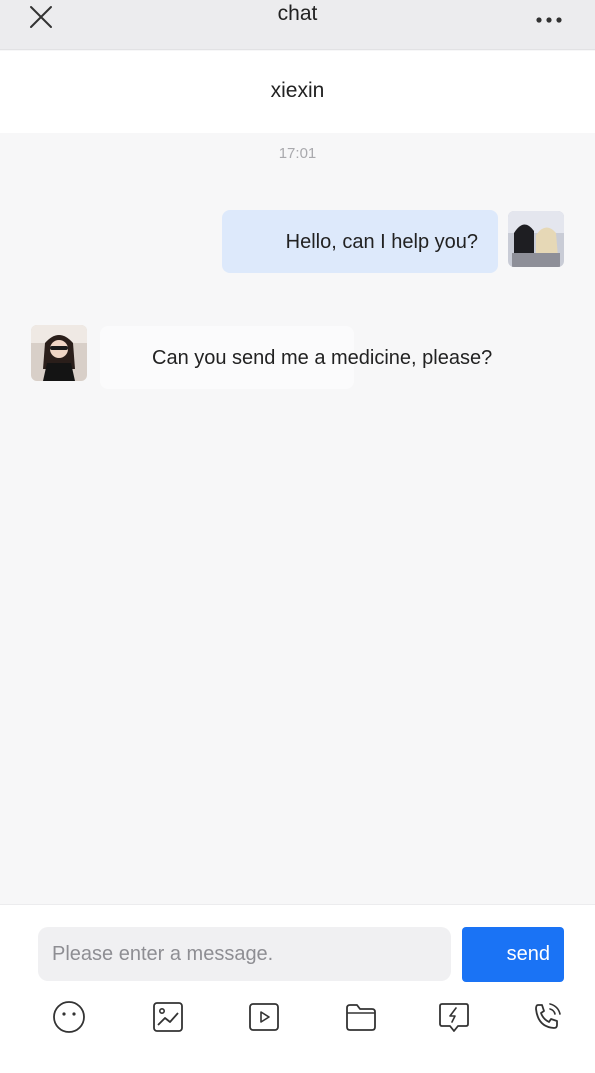 The height and width of the screenshot is (1073, 595). Describe the element at coordinates (168, 1017) in the screenshot. I see `image-icon` at that location.